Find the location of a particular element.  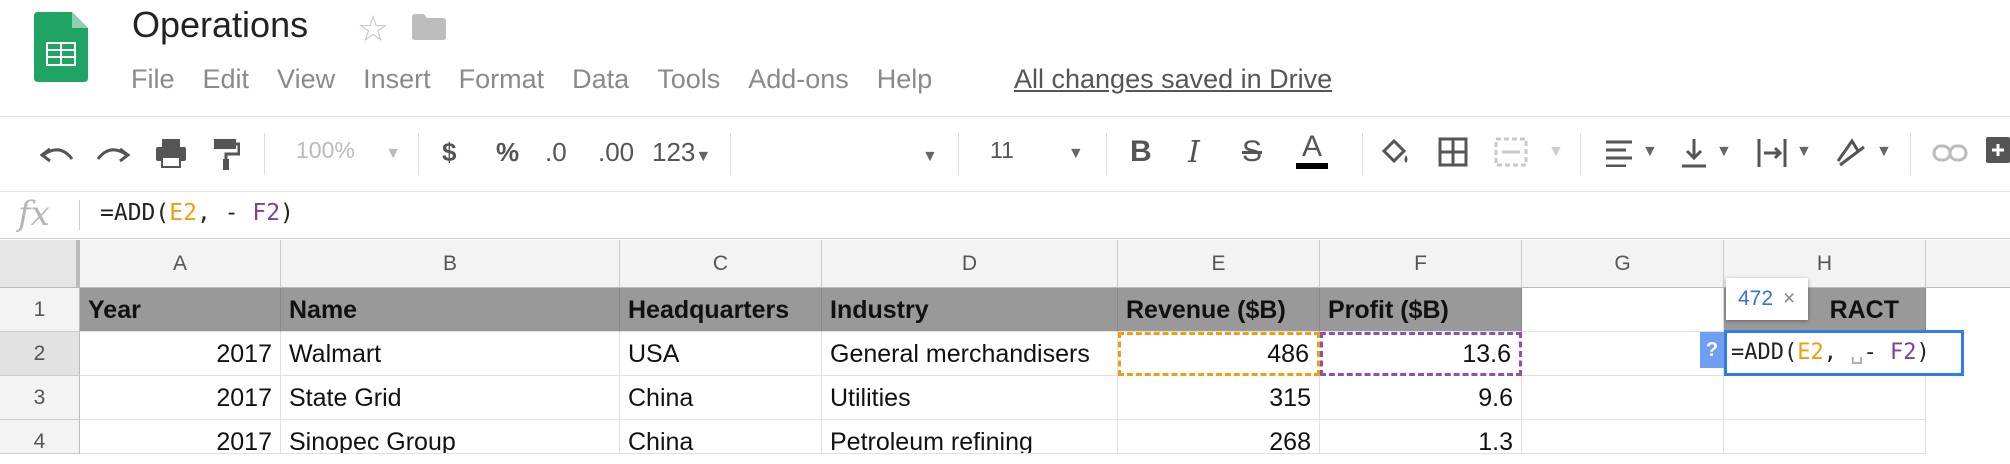

cell-g1 is located at coordinates (1623, 310).